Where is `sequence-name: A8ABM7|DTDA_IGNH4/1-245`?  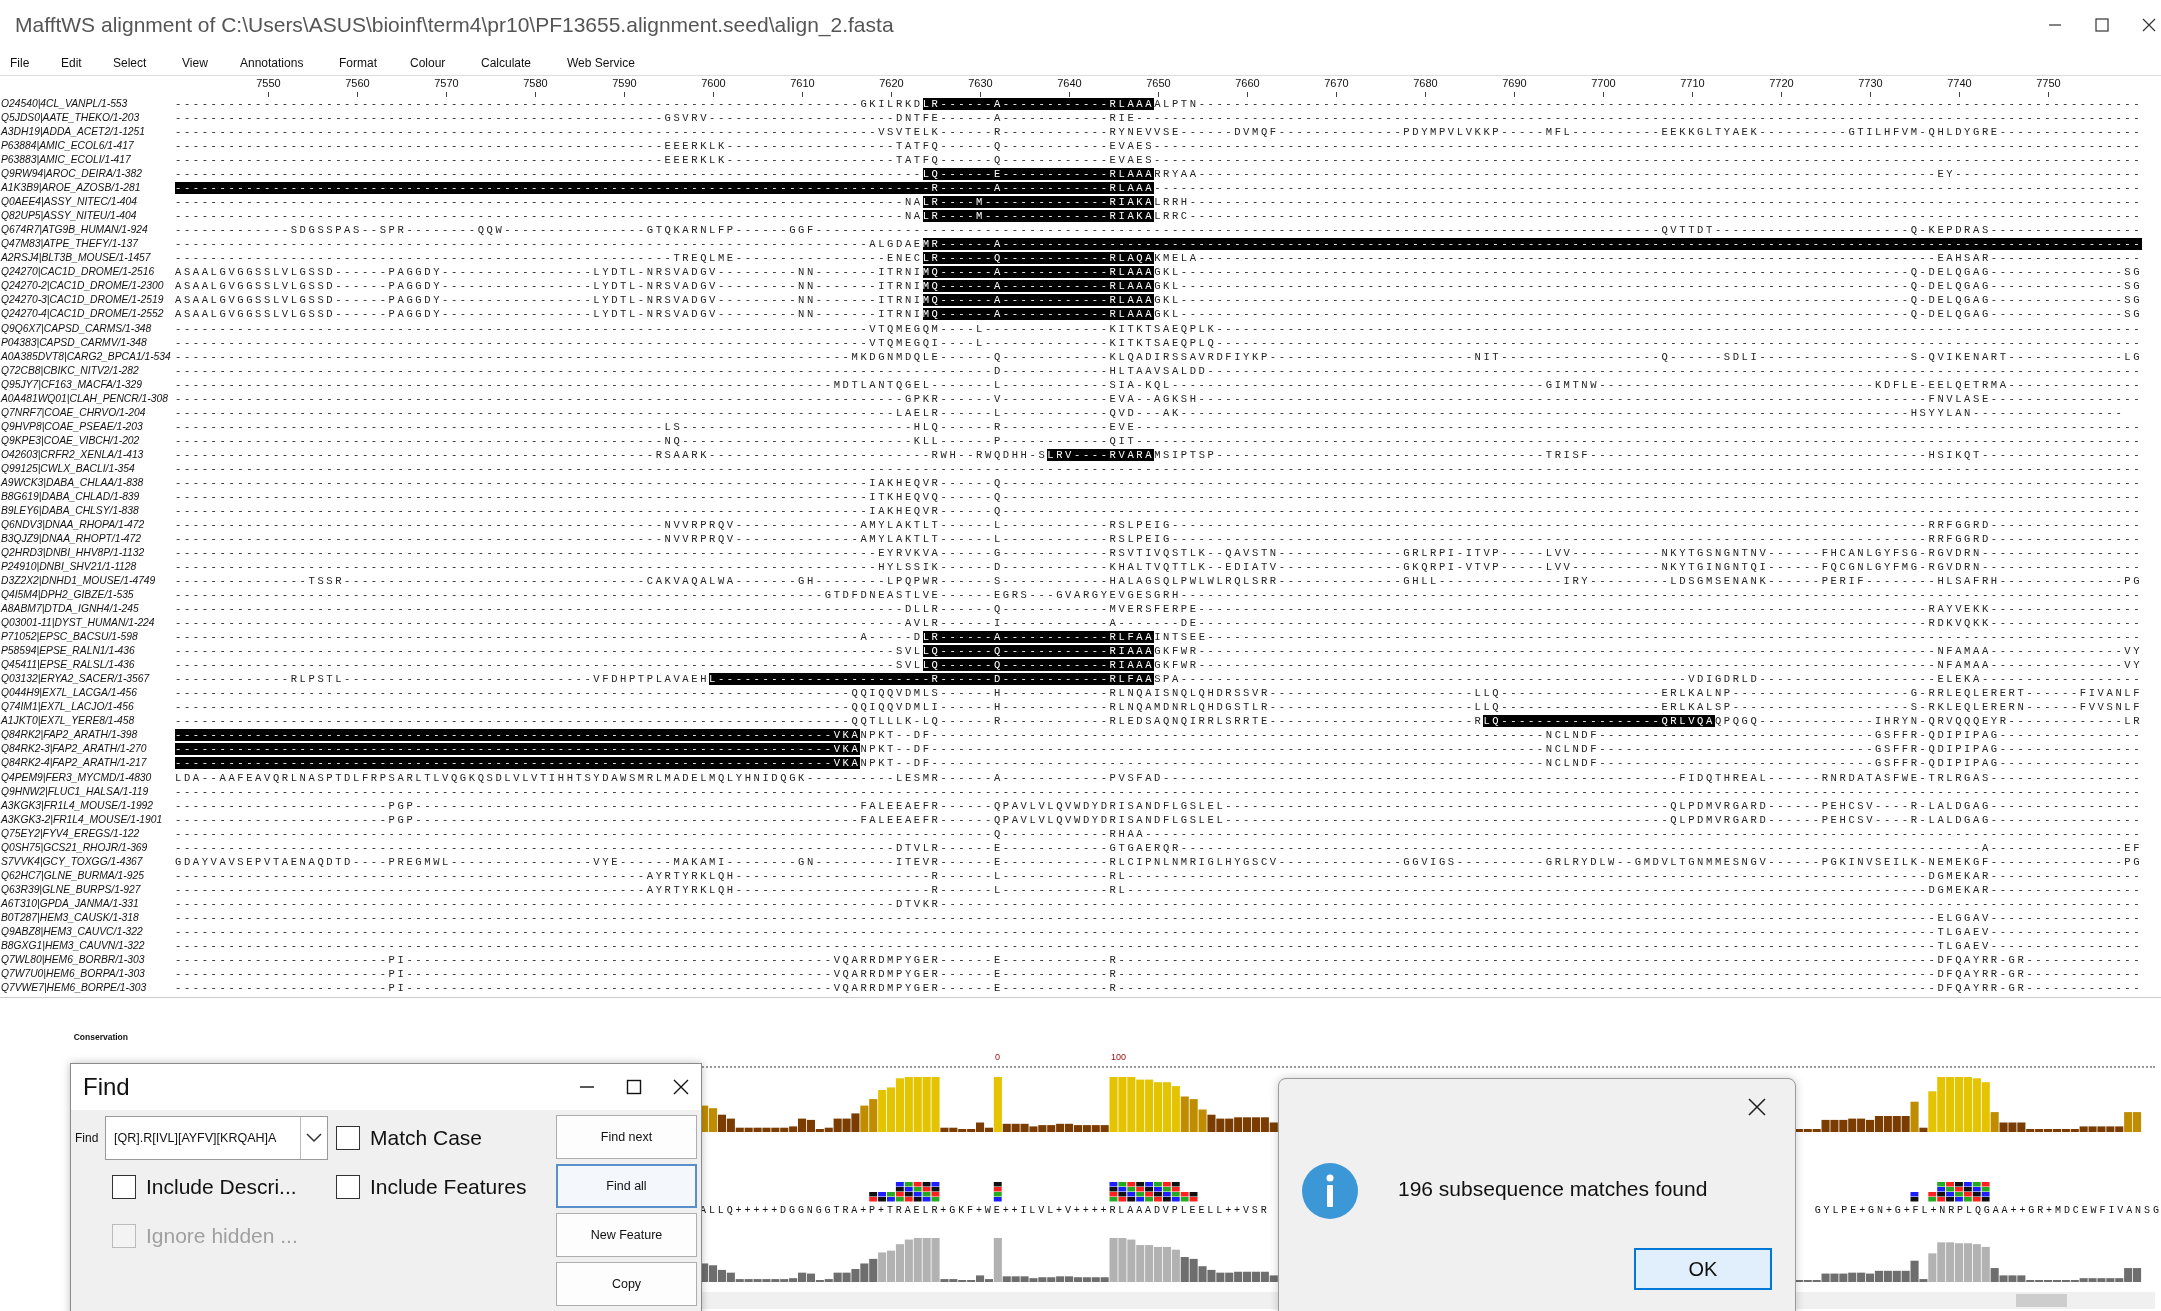 sequence-name: A8ABM7|DTDA_IGNH4/1-245 is located at coordinates (87, 609).